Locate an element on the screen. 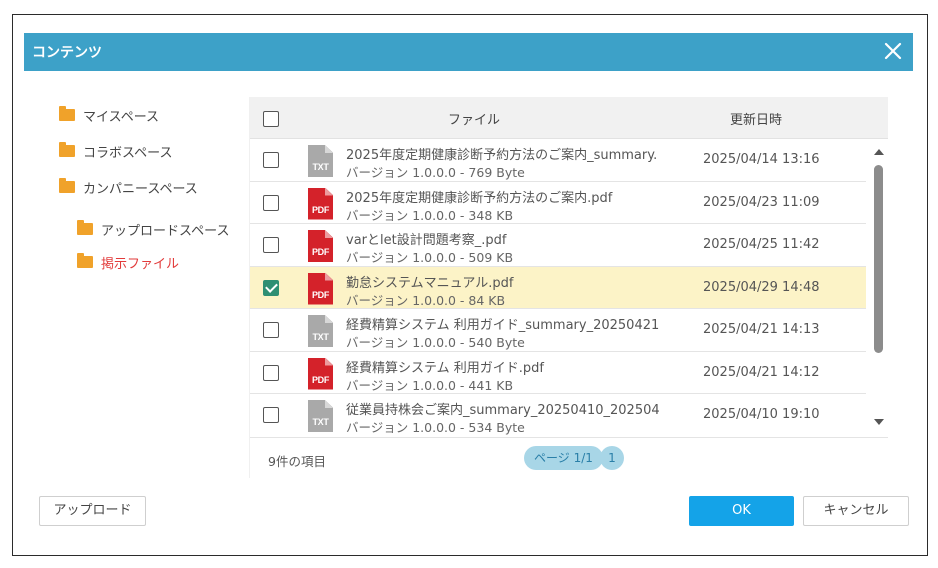  tree-item-bulletin-files: 掲示ファイル is located at coordinates (128, 262).